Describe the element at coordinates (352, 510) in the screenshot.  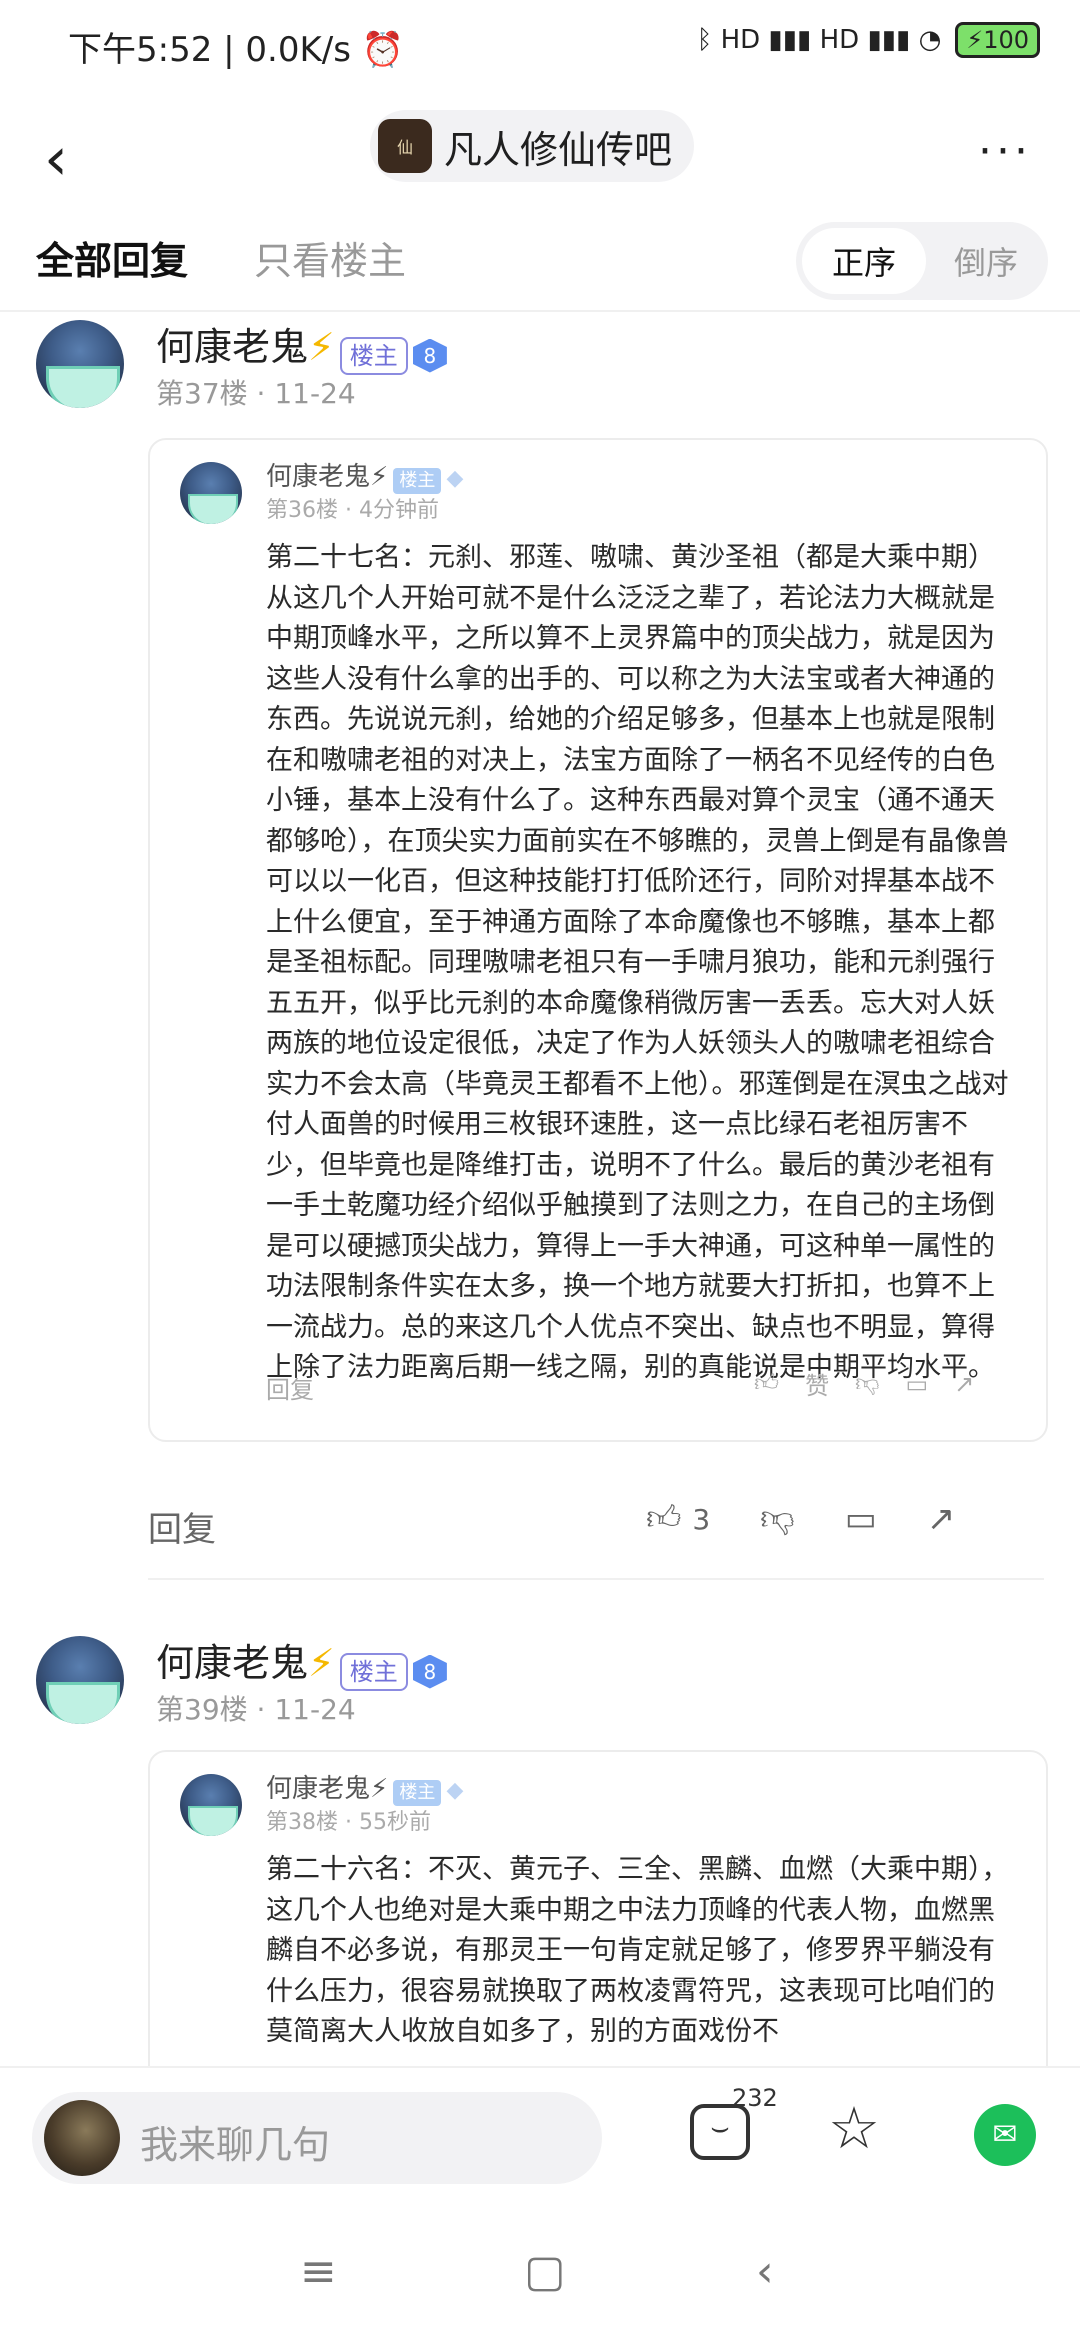
I see `quote-meta: 第36楼 · 4分钟前` at that location.